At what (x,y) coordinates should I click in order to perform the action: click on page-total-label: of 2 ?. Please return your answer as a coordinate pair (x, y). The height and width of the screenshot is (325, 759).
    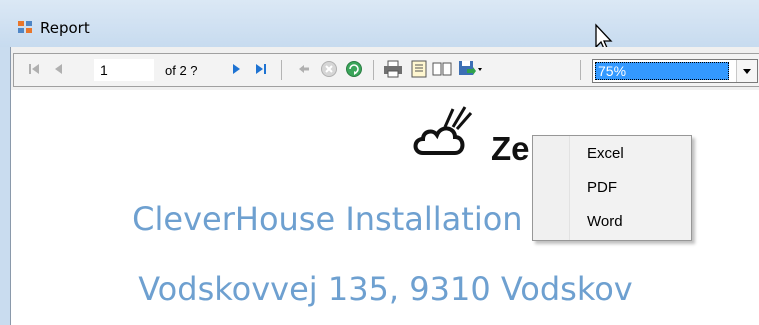
    Looking at the image, I should click on (181, 70).